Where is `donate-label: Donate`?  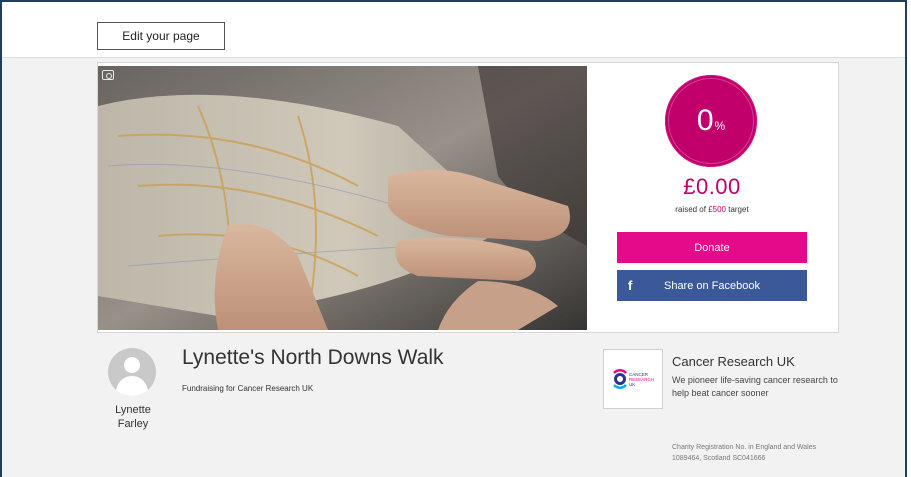
donate-label: Donate is located at coordinates (712, 247).